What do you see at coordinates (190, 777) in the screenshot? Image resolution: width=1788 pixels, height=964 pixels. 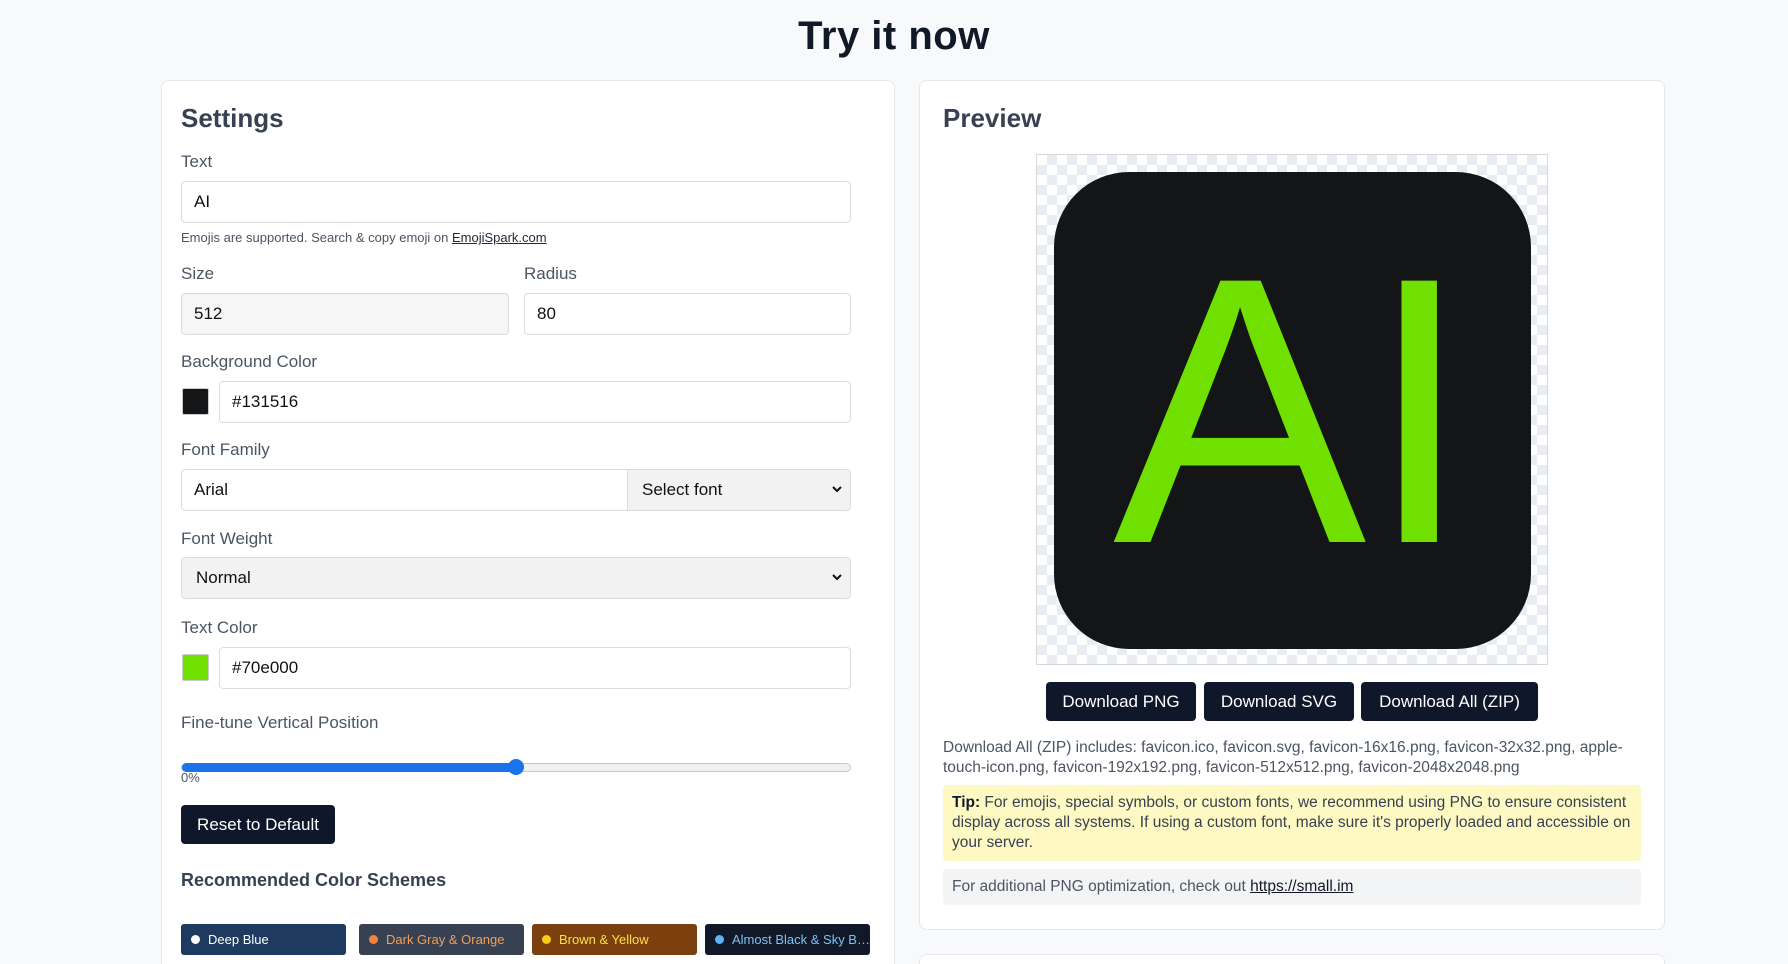 I see `vertical-position-readout: 0%` at bounding box center [190, 777].